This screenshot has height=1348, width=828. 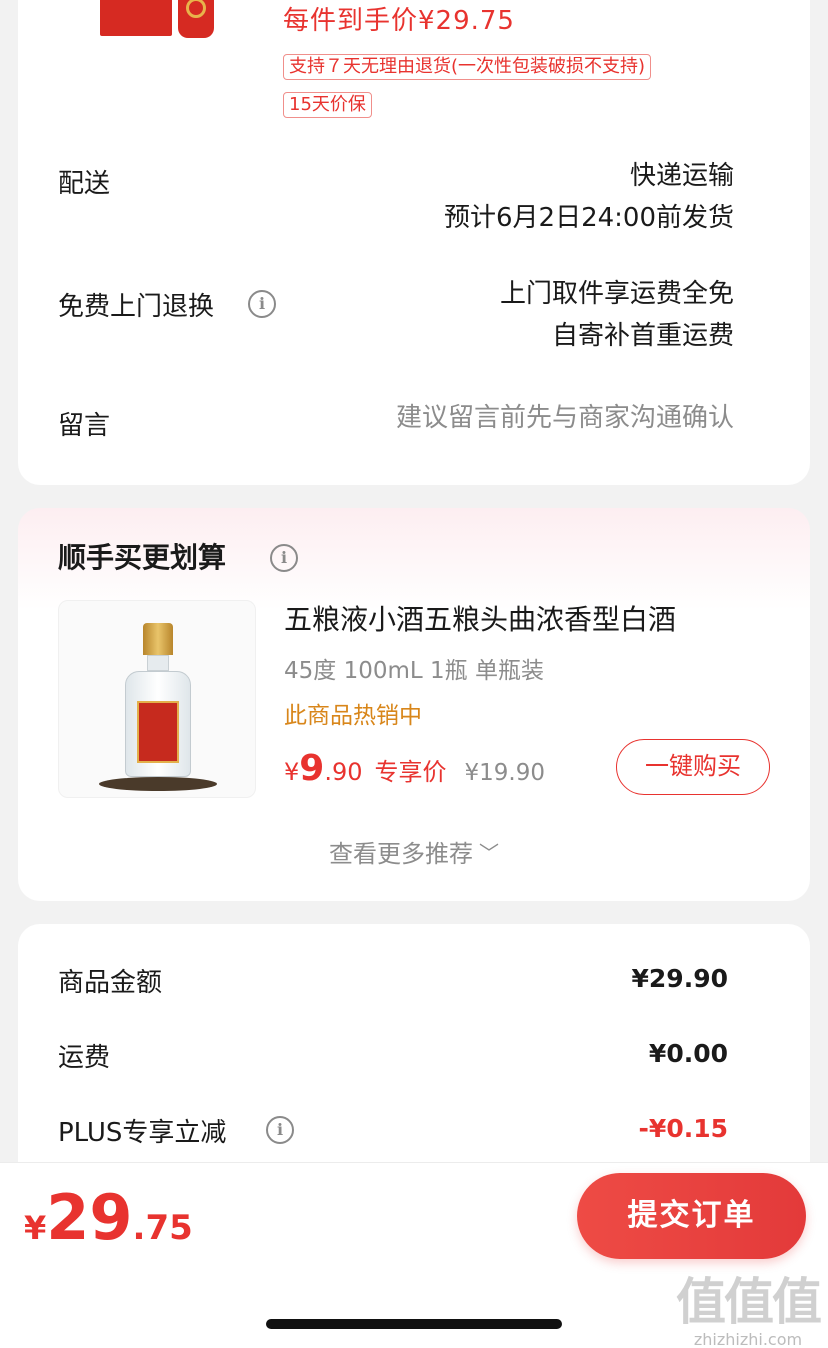 I want to click on recommend-title-text: 顺手买更划算, so click(x=142, y=557).